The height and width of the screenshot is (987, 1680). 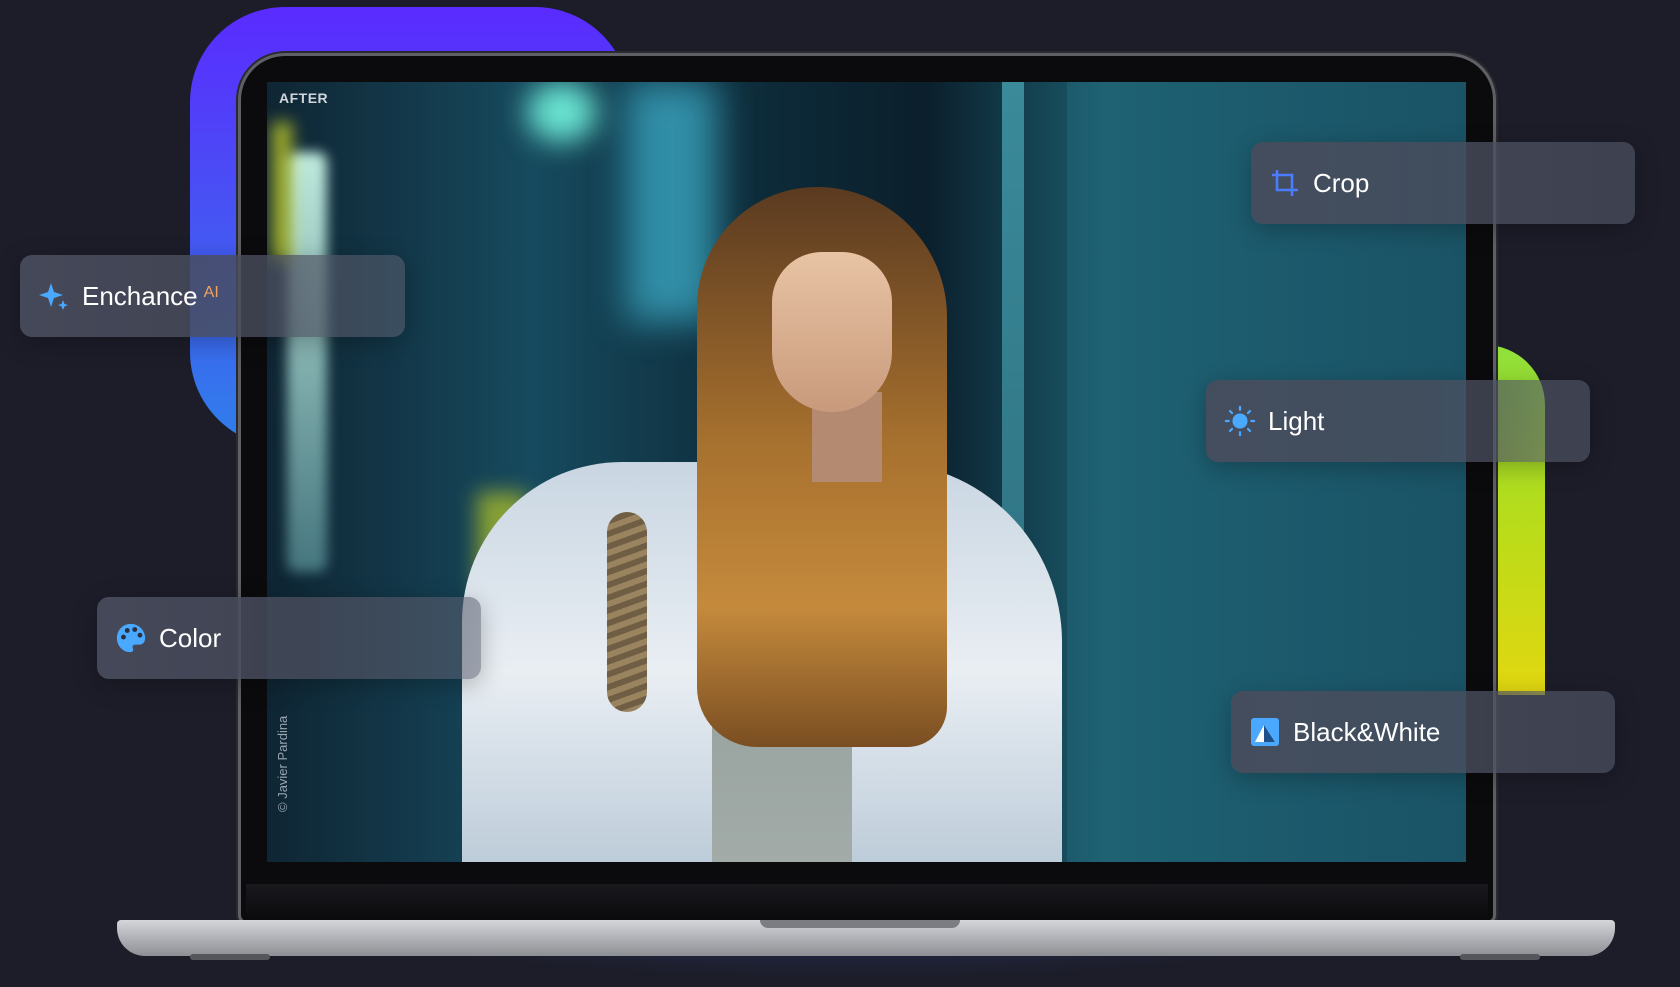 What do you see at coordinates (1285, 183) in the screenshot?
I see `crop-icon` at bounding box center [1285, 183].